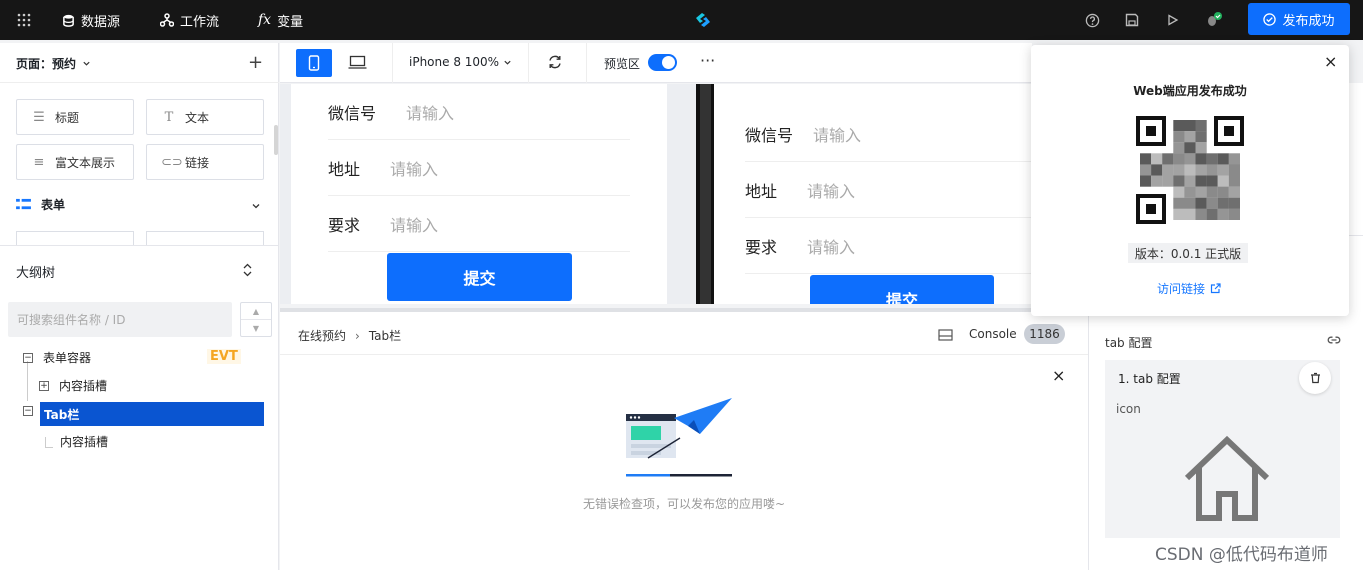 The height and width of the screenshot is (570, 1363). What do you see at coordinates (75, 162) in the screenshot?
I see `component-richtext: ≡ 富文本展示` at bounding box center [75, 162].